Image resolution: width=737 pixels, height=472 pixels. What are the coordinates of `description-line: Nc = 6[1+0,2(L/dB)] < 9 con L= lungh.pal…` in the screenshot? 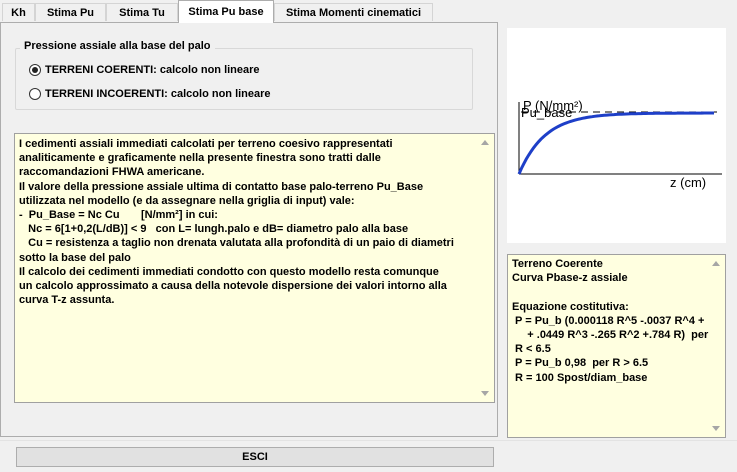 It's located at (214, 229).